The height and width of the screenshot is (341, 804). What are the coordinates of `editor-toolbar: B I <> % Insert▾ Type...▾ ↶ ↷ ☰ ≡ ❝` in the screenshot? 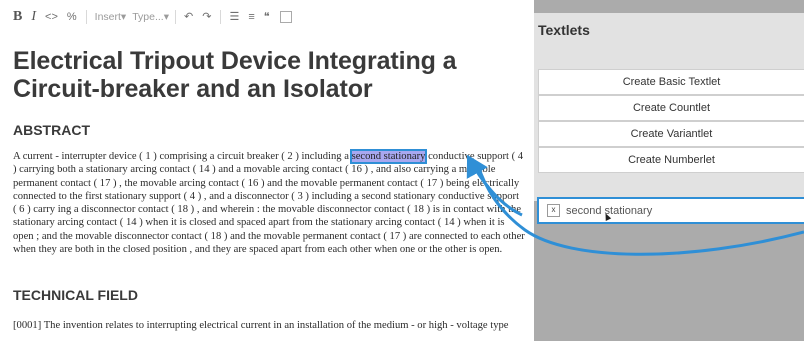 It's located at (267, 16).